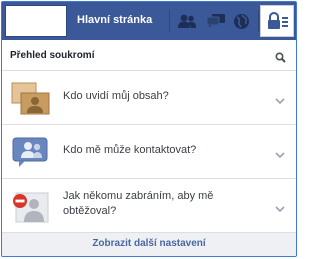 The width and height of the screenshot is (320, 259). I want to click on block-user-icon, so click(31, 209).